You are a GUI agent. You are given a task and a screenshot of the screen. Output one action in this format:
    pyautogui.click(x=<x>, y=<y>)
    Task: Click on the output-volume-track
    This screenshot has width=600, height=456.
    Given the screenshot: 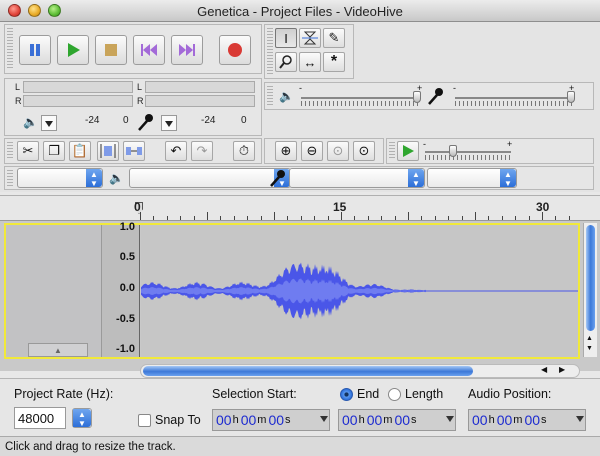 What is the action you would take?
    pyautogui.click(x=361, y=98)
    